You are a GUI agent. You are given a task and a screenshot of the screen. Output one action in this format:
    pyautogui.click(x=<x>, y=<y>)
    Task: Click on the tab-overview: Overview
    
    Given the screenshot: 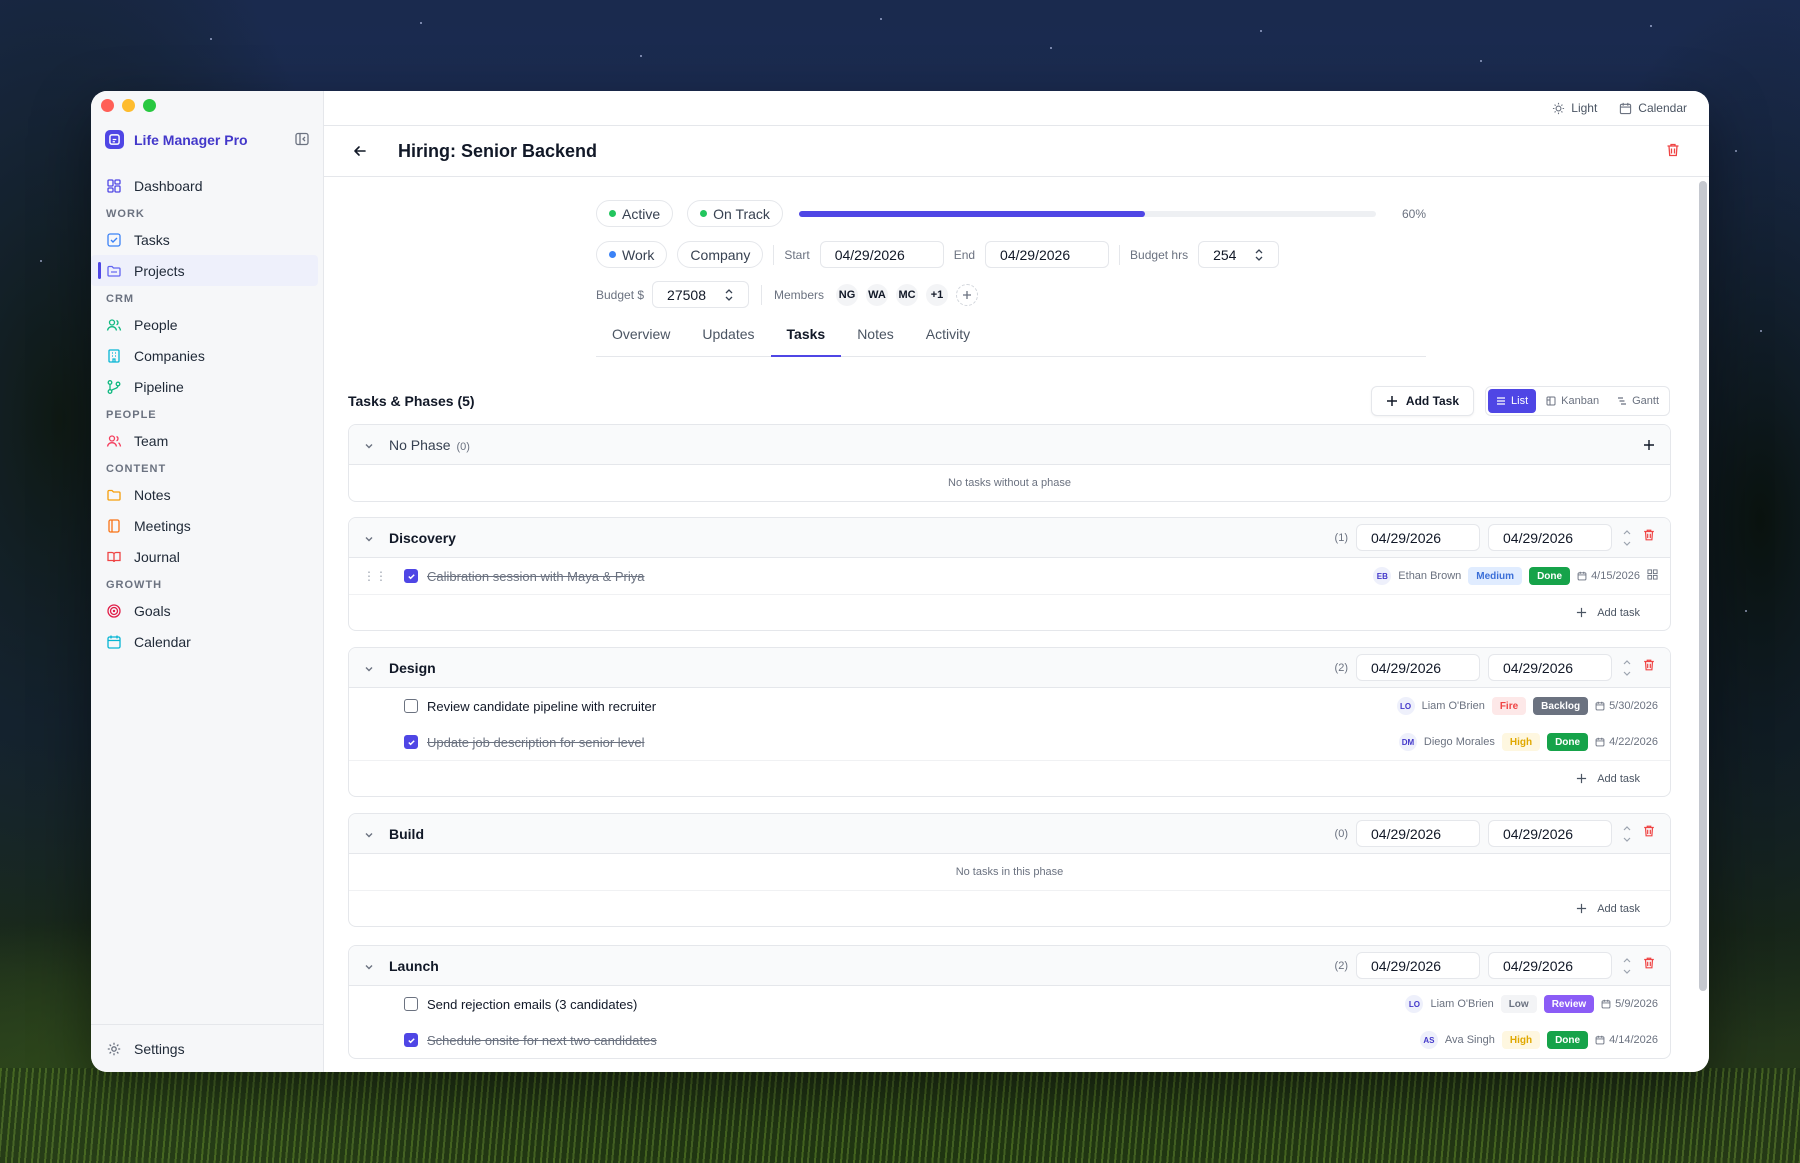 What is the action you would take?
    pyautogui.click(x=641, y=339)
    